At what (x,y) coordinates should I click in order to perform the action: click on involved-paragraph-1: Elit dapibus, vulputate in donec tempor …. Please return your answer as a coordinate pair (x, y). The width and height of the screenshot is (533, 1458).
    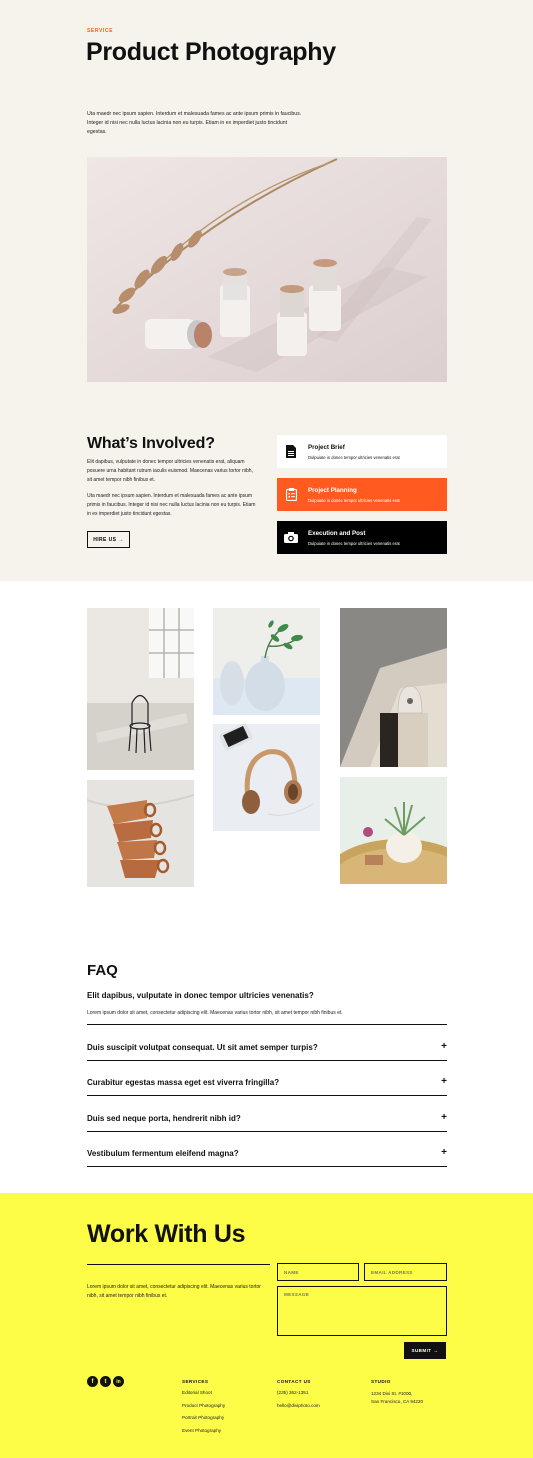
    Looking at the image, I should click on (170, 471).